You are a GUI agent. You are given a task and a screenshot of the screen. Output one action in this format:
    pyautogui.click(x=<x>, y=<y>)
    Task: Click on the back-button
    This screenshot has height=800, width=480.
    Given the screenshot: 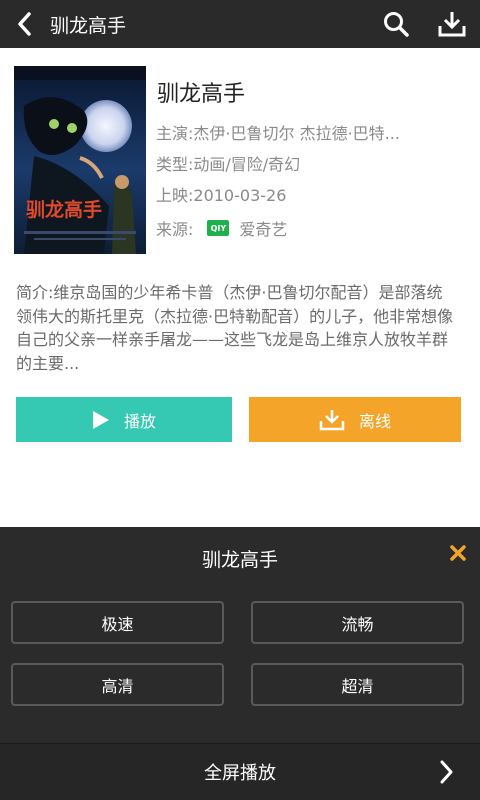 What is the action you would take?
    pyautogui.click(x=24, y=24)
    